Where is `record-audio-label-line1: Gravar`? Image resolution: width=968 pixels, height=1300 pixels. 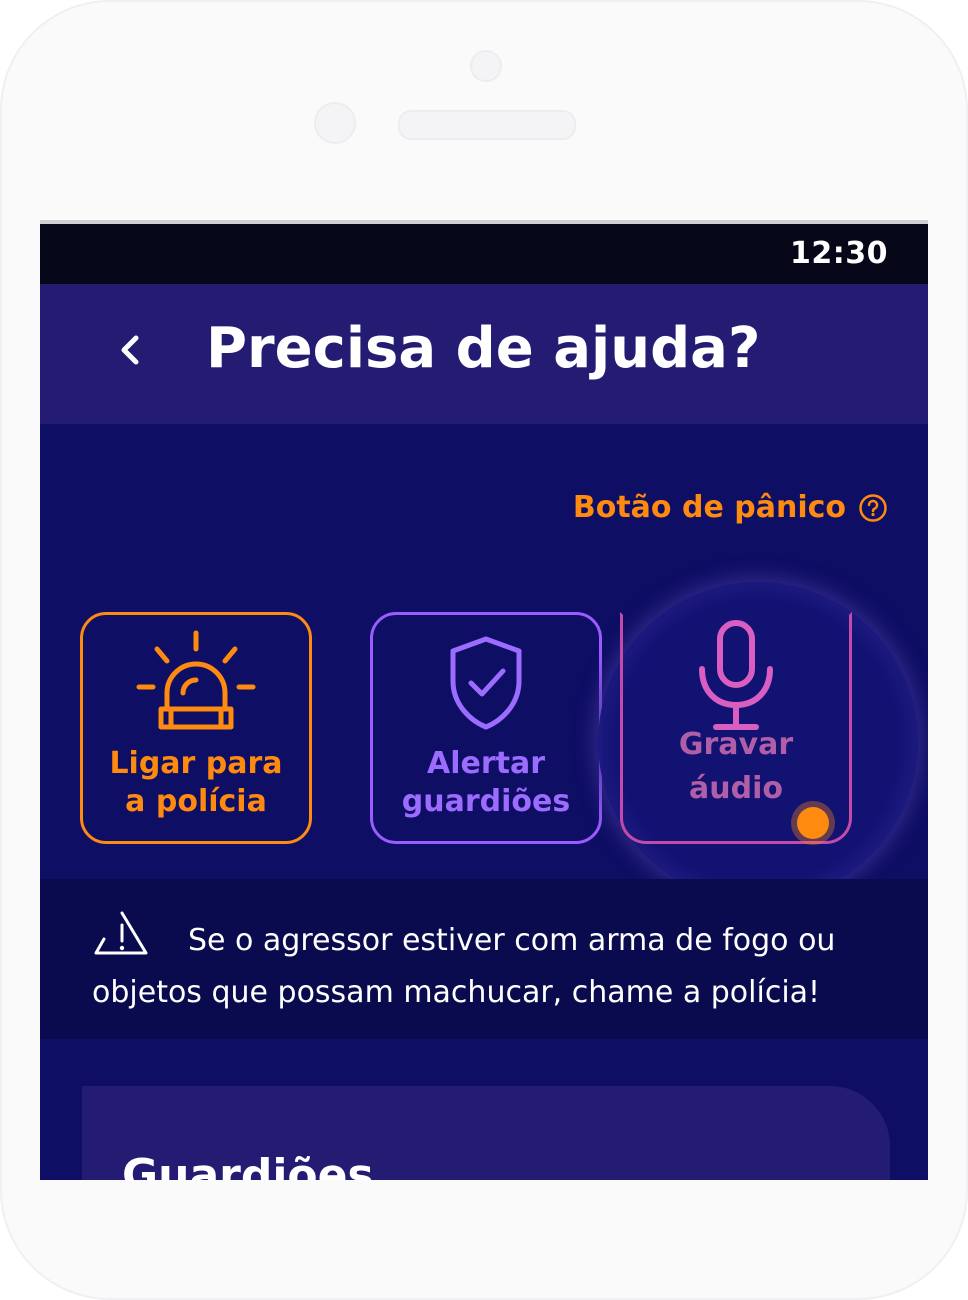
record-audio-label-line1: Gravar is located at coordinates (736, 744).